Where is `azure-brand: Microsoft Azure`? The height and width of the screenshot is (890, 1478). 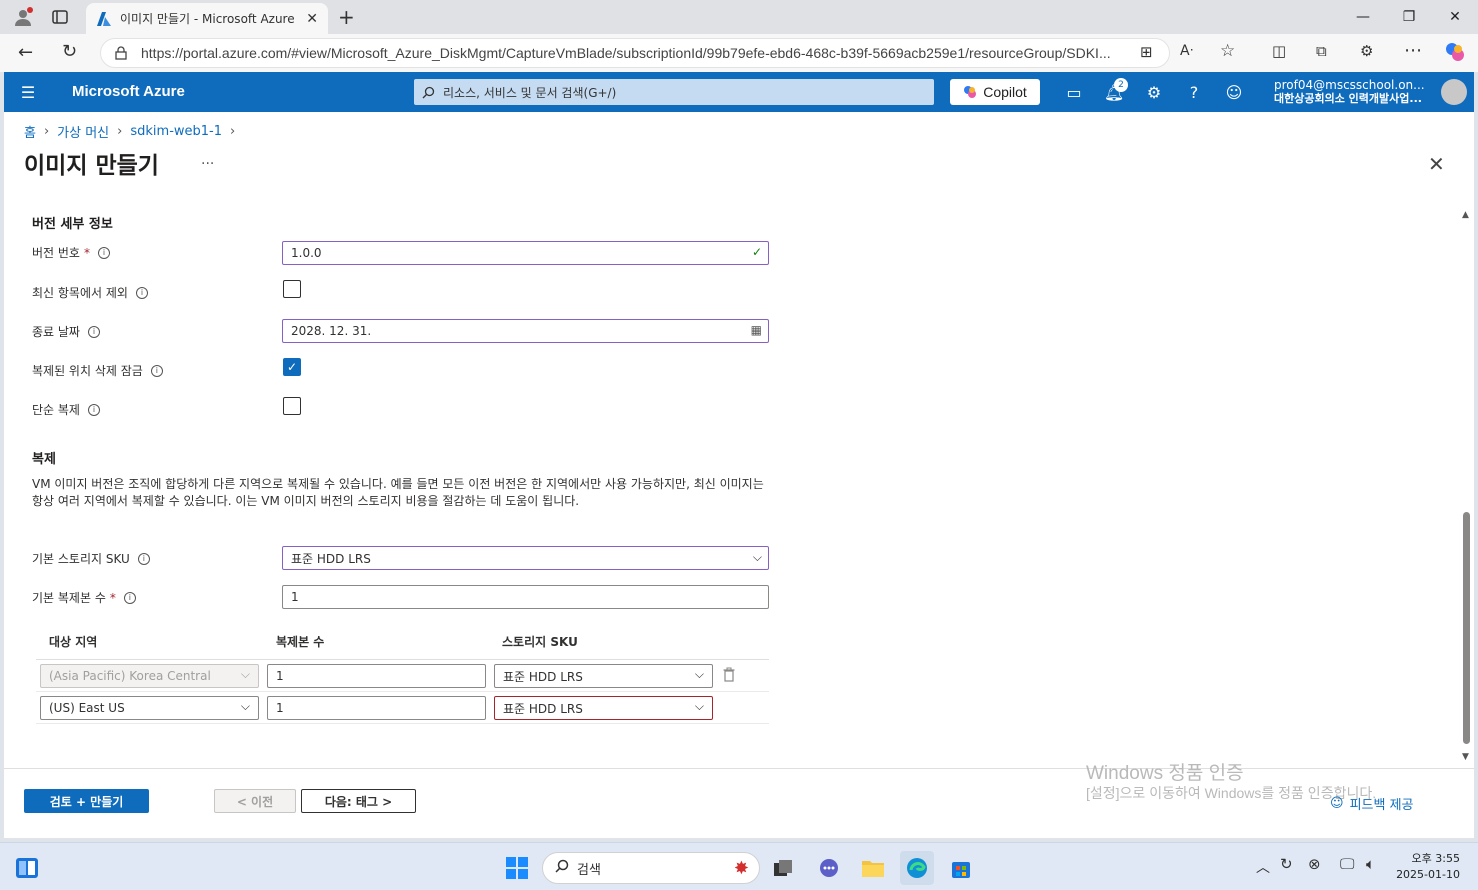 azure-brand: Microsoft Azure is located at coordinates (128, 91).